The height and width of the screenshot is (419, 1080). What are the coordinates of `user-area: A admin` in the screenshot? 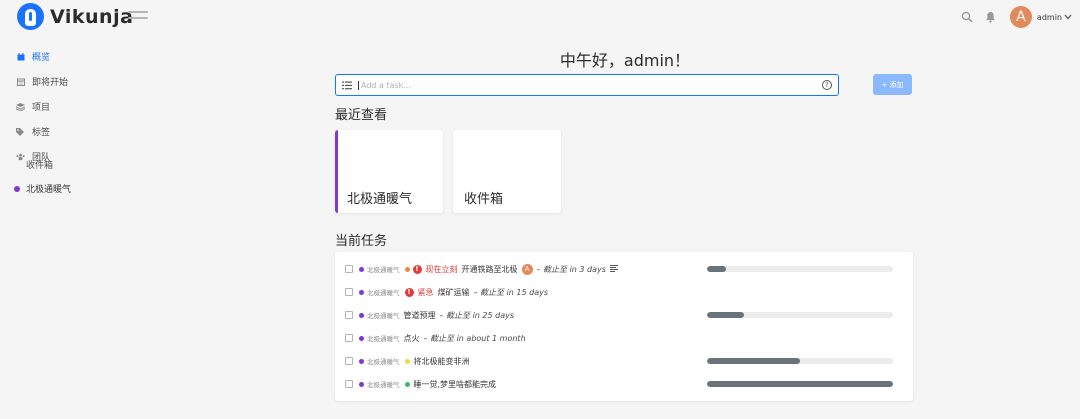 It's located at (1016, 17).